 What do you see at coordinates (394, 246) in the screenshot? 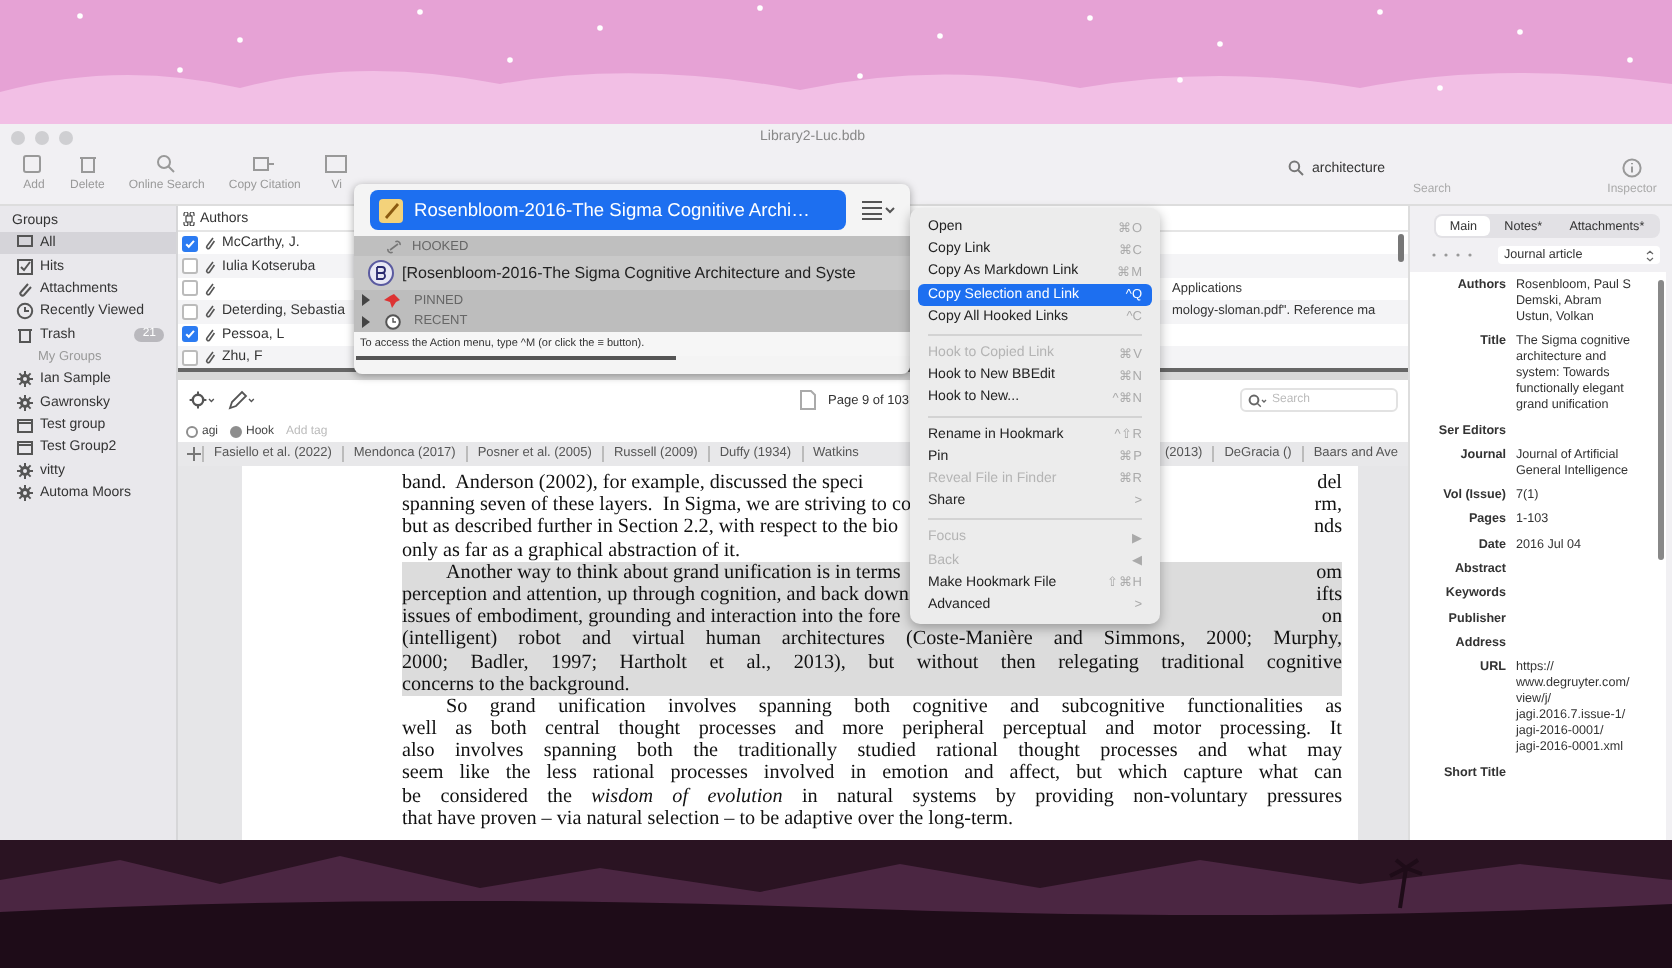
I see `link-icon` at bounding box center [394, 246].